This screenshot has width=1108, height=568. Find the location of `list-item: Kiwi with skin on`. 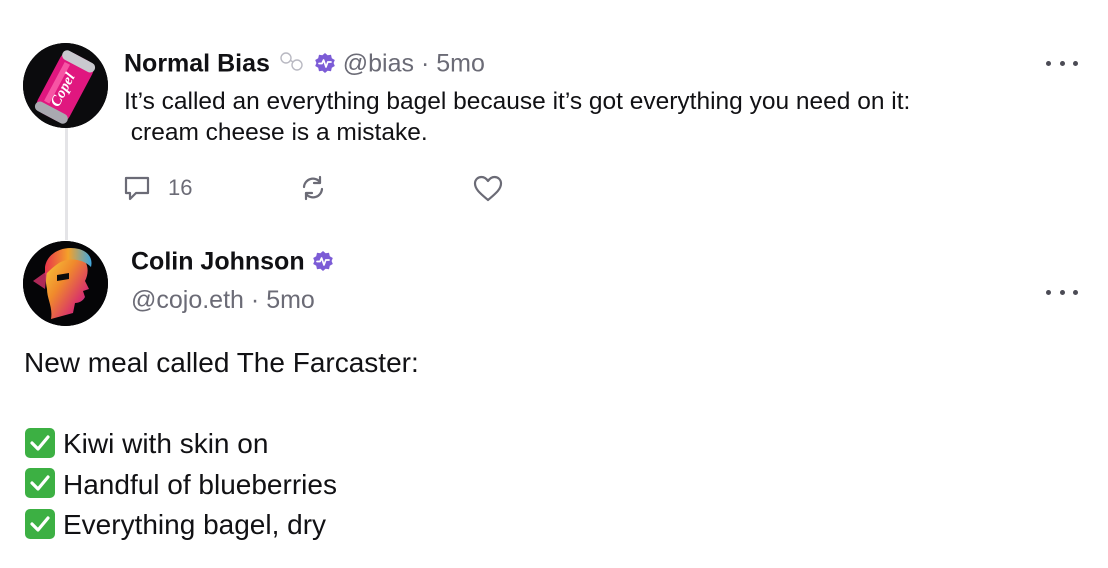

list-item: Kiwi with skin on is located at coordinates (554, 444).